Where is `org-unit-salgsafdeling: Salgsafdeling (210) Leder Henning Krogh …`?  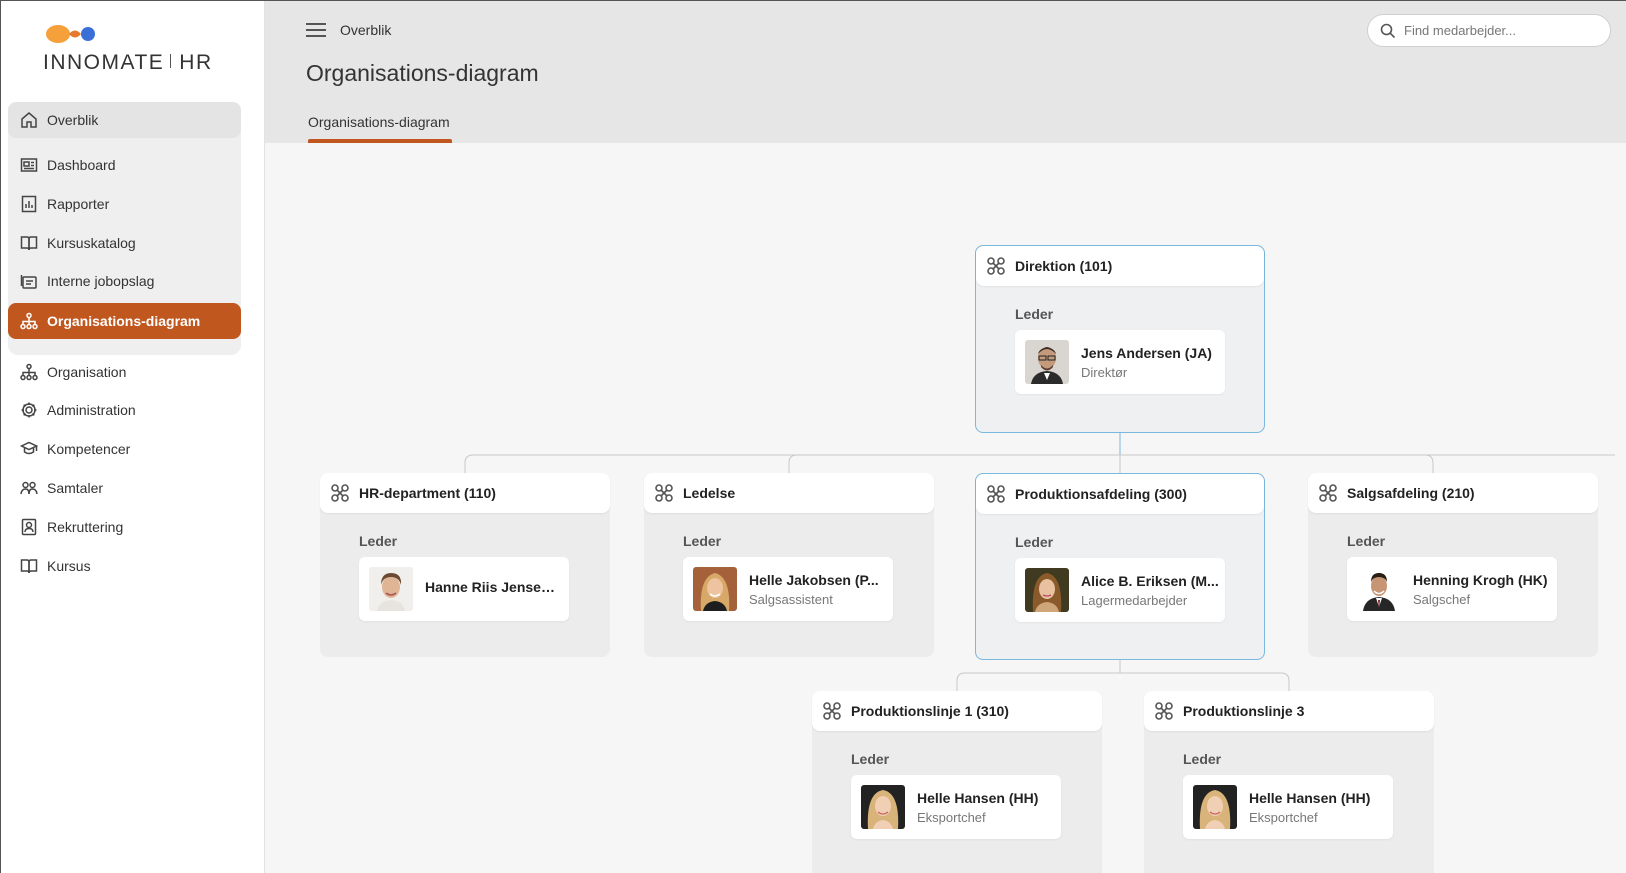 org-unit-salgsafdeling: Salgsafdeling (210) Leder Henning Krogh … is located at coordinates (1453, 565).